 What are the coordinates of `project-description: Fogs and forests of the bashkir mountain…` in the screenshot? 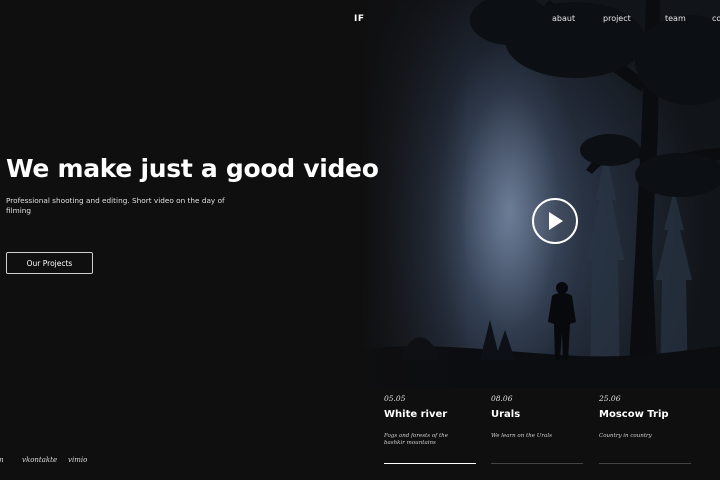 It's located at (416, 439).